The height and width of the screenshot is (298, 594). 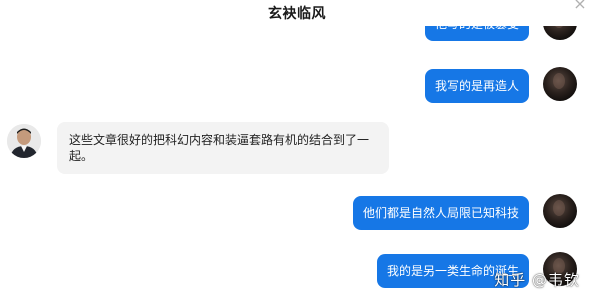 What do you see at coordinates (219, 148) in the screenshot?
I see `message-text: 这些文章很好的把科幻内容和装逼套路有机的结合到了一起。` at bounding box center [219, 148].